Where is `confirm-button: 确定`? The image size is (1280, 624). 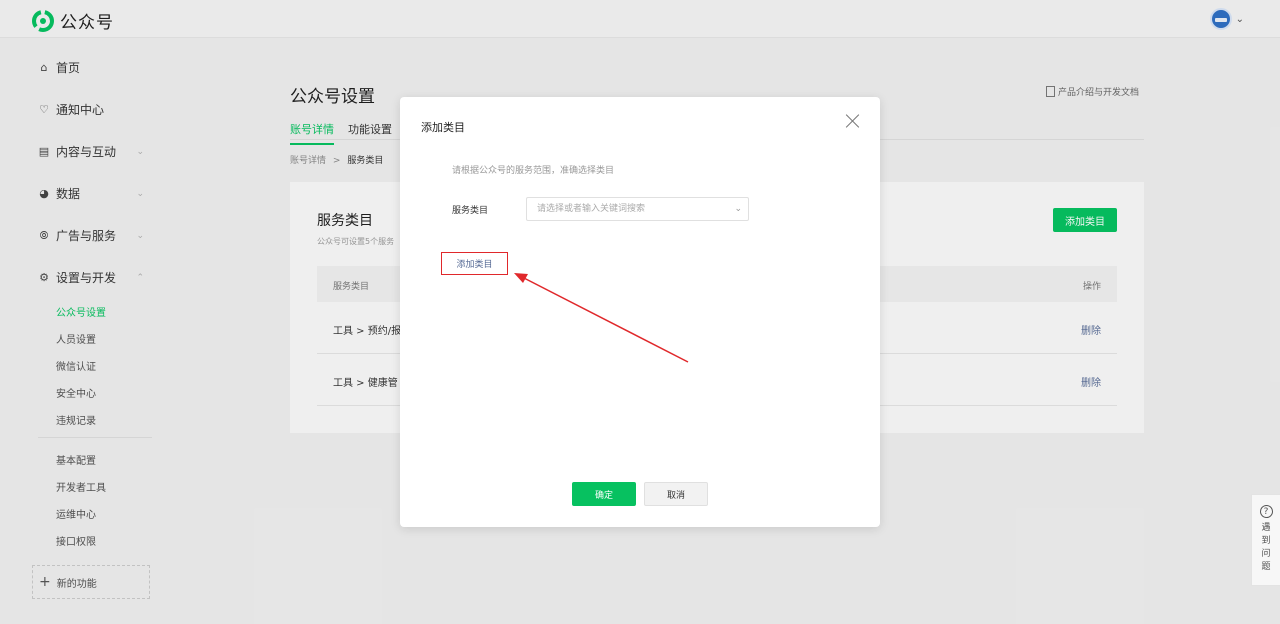 confirm-button: 确定 is located at coordinates (604, 494).